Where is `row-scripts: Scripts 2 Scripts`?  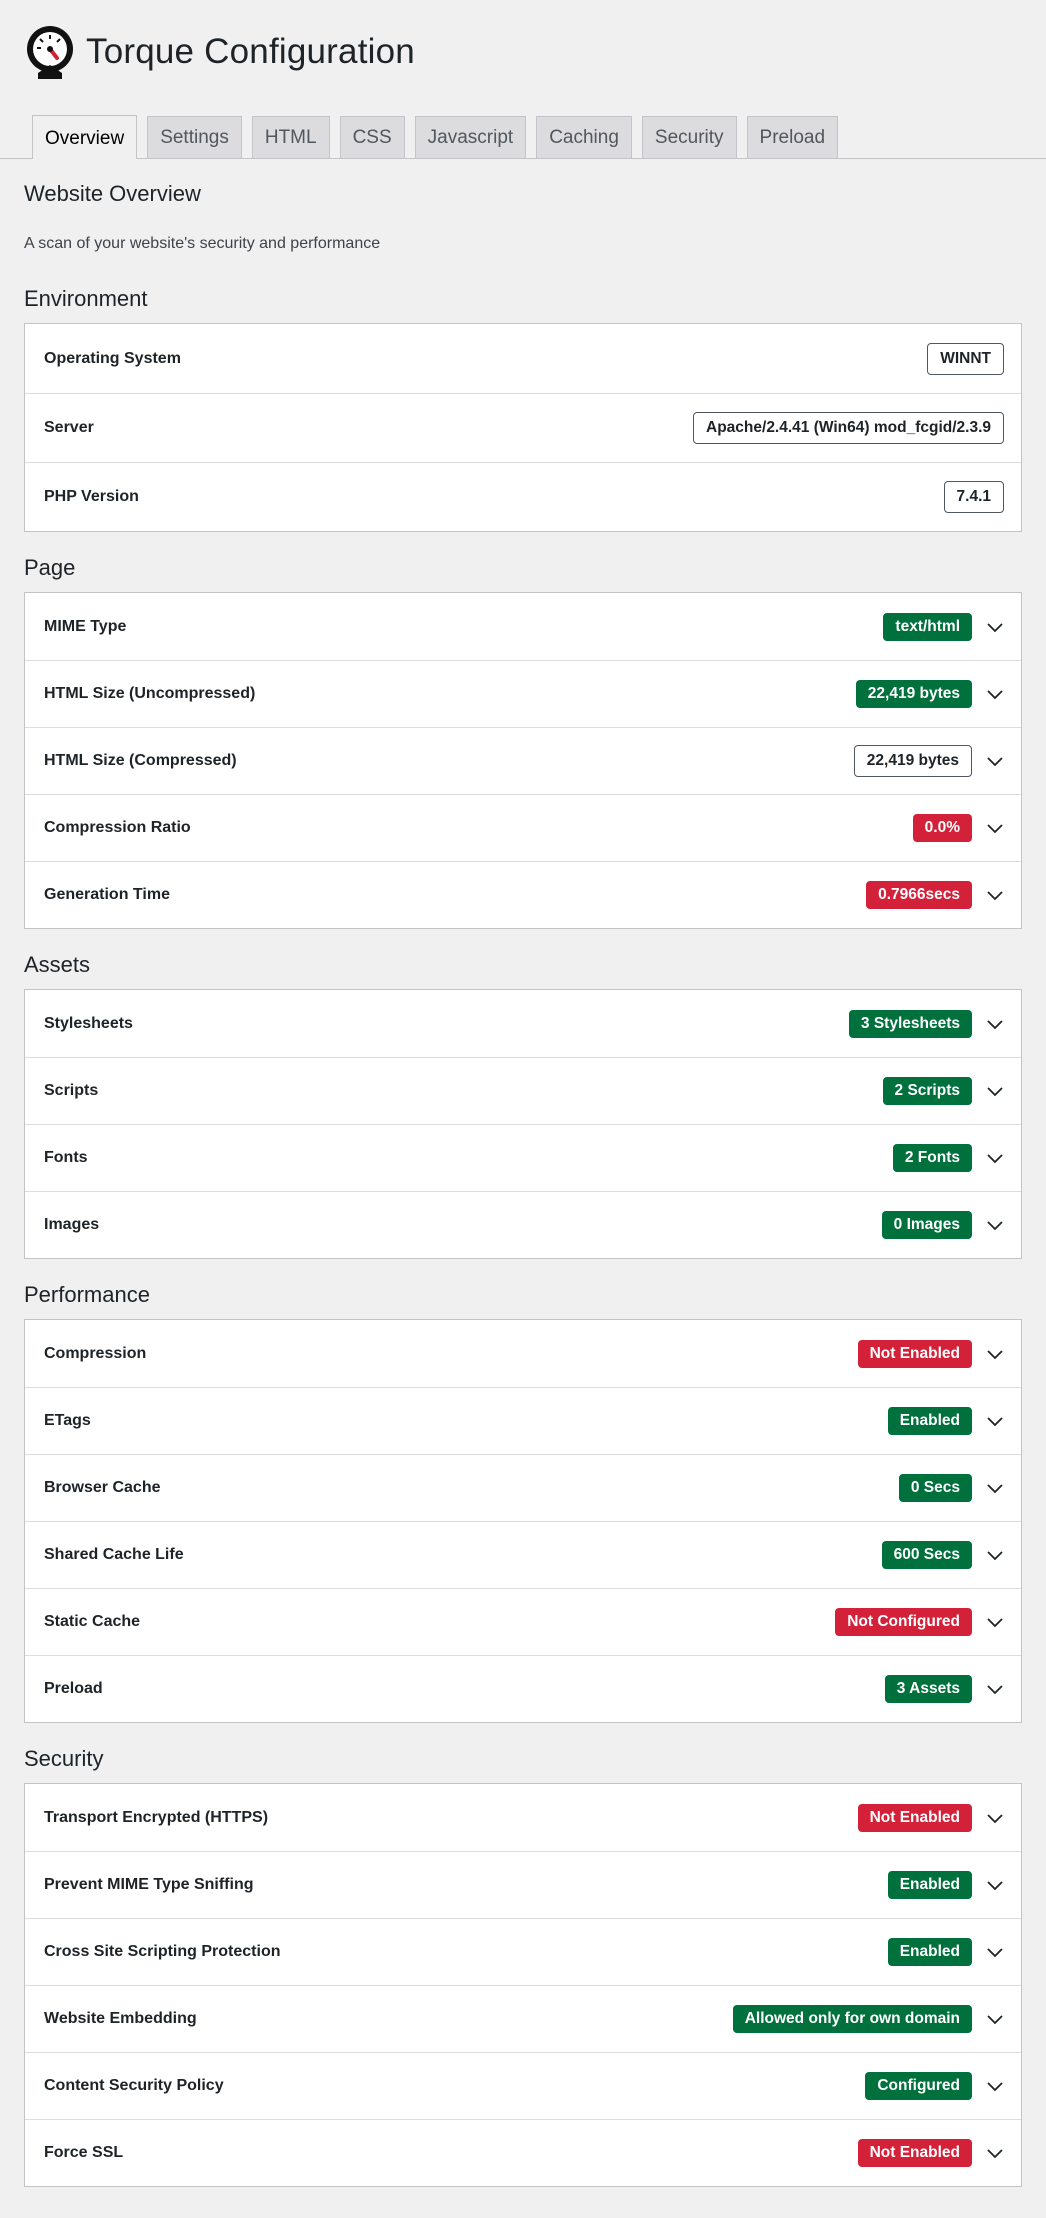 row-scripts: Scripts 2 Scripts is located at coordinates (523, 1090).